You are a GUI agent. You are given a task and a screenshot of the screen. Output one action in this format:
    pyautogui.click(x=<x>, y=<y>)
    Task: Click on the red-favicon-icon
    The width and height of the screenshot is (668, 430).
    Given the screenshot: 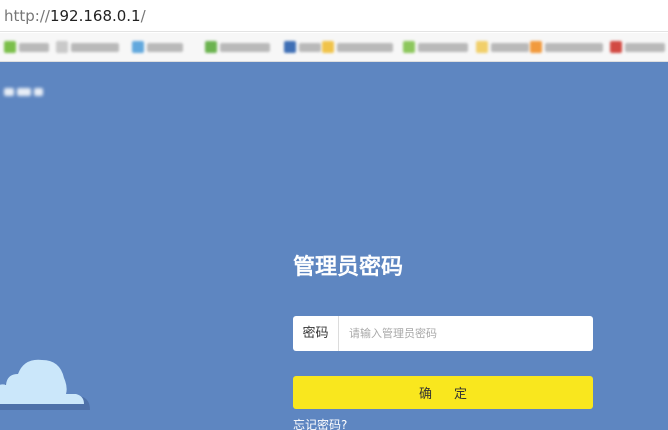 What is the action you would take?
    pyautogui.click(x=616, y=47)
    